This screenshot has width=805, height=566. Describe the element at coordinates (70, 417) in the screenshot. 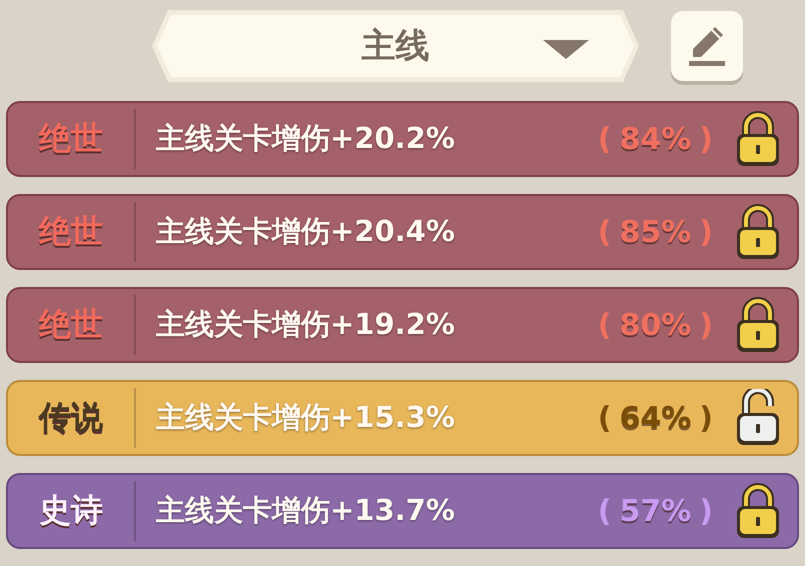

I see `tier-label: 传说` at that location.